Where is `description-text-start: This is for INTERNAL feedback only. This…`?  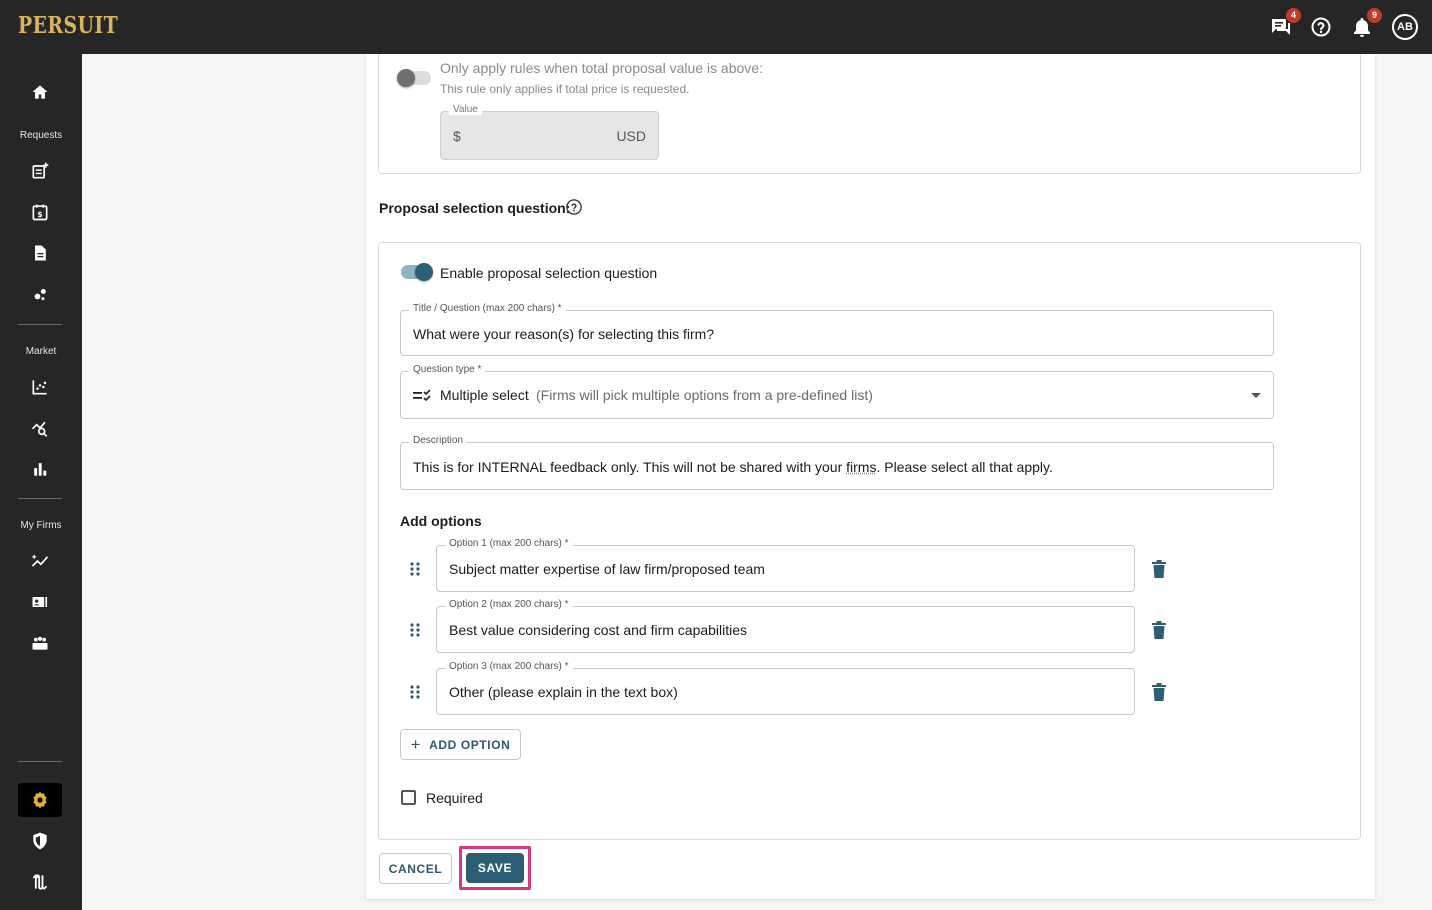
description-text-start: This is for INTERNAL feedback only. This… is located at coordinates (630, 467).